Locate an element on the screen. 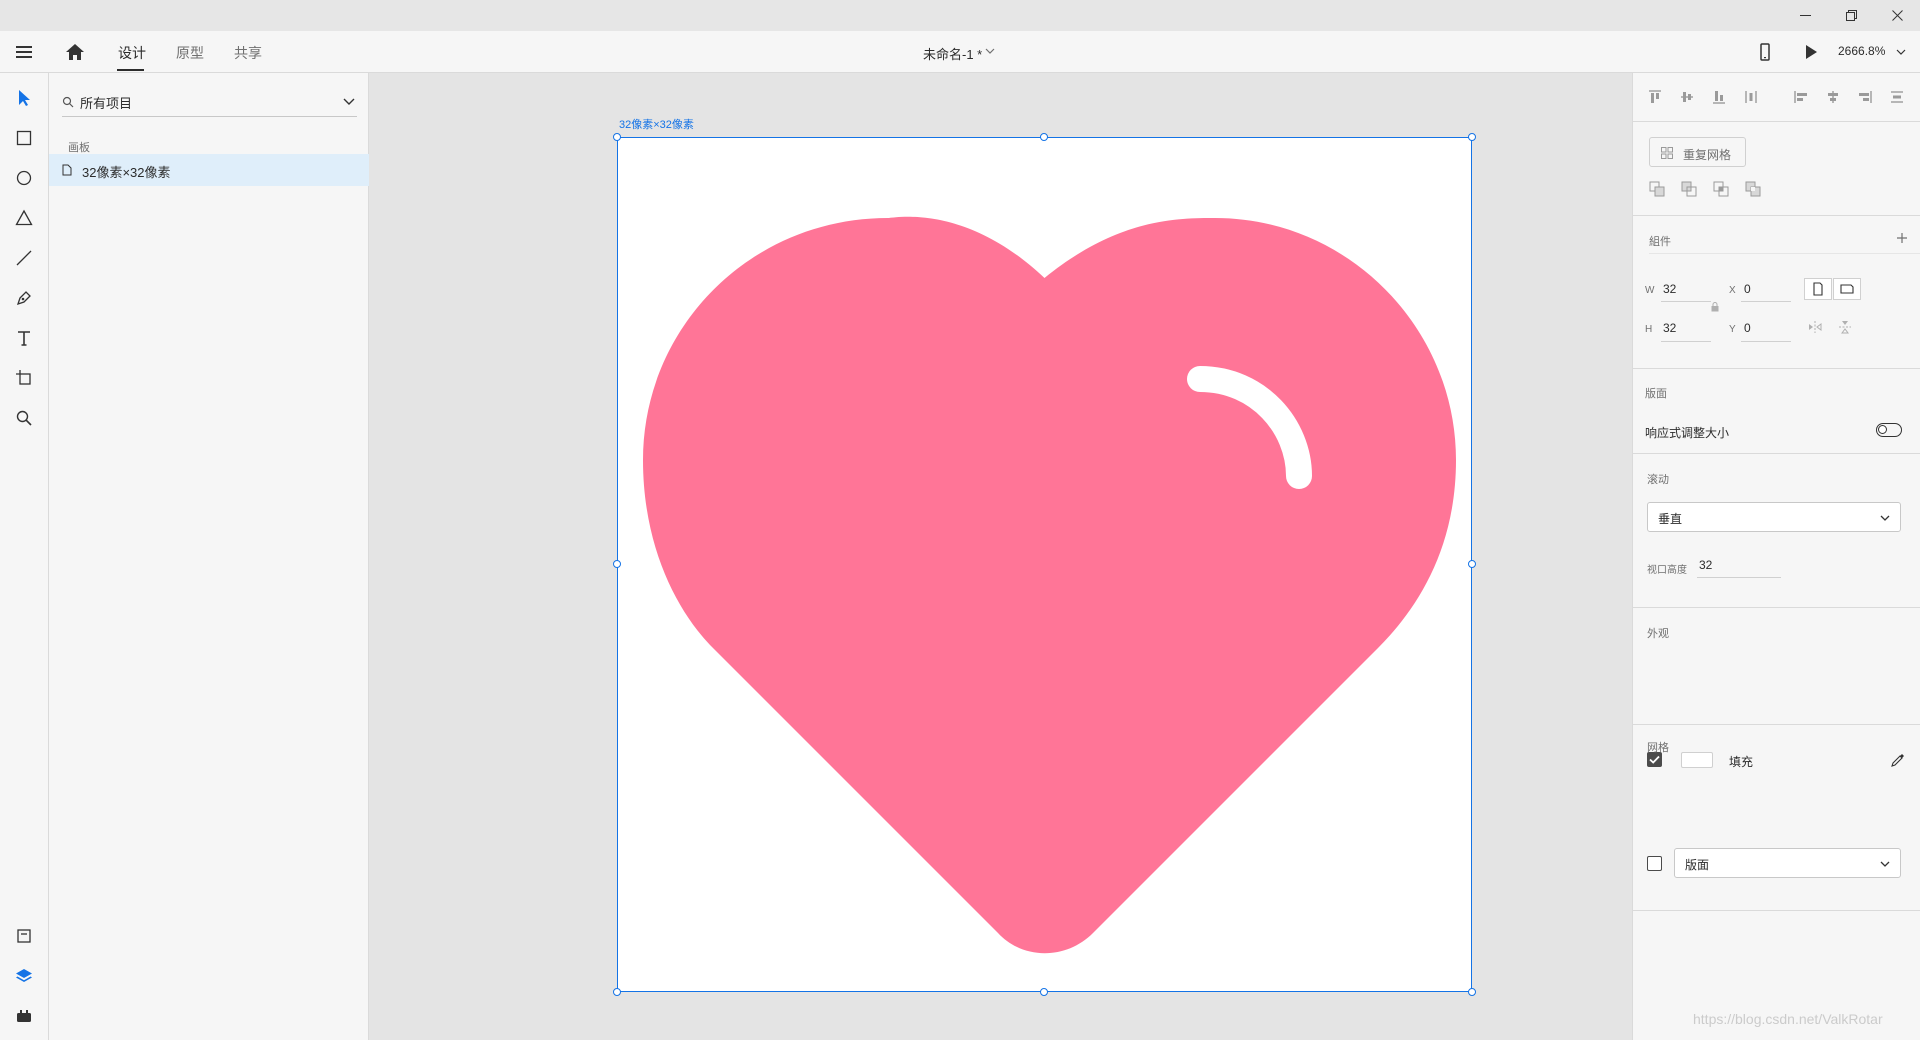  tab-design: 设计 is located at coordinates (132, 53).